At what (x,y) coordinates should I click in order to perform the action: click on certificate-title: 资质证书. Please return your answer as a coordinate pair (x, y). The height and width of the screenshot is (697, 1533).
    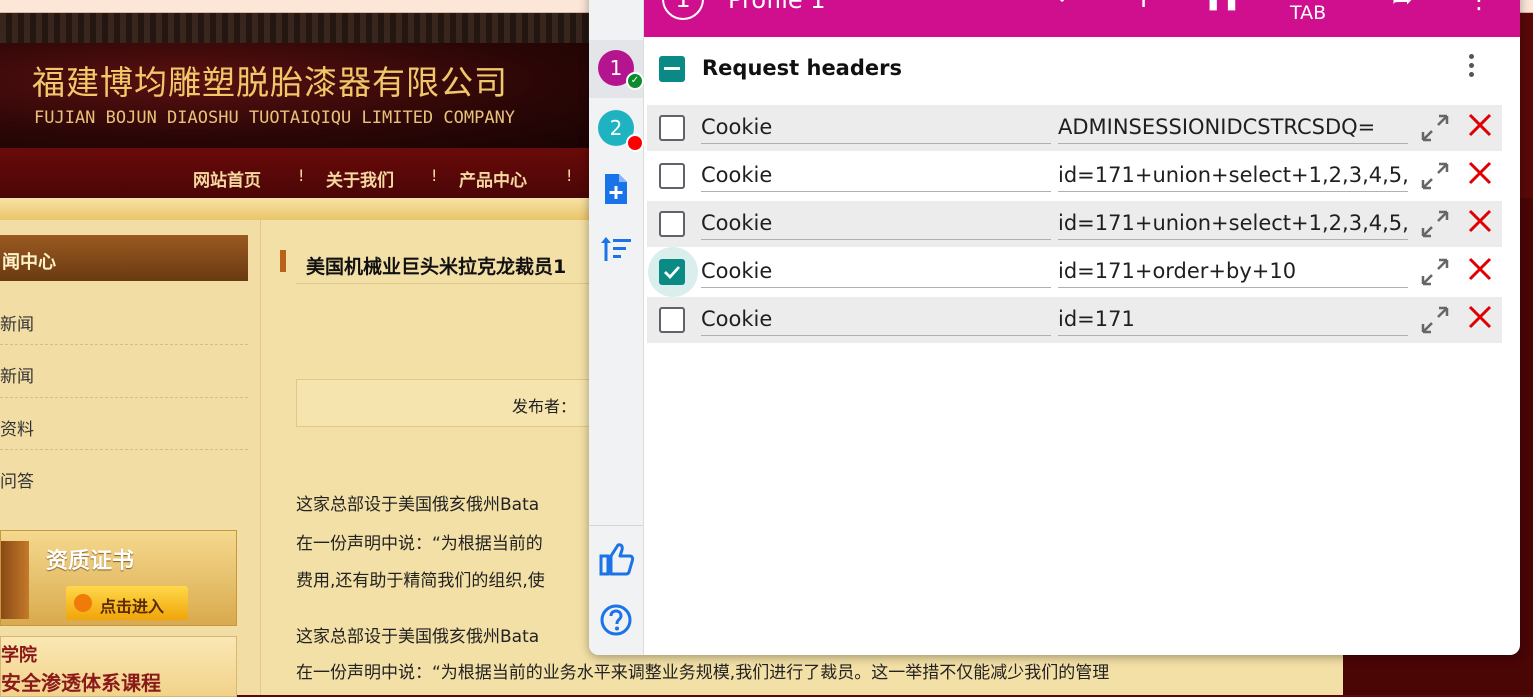
    Looking at the image, I should click on (90, 561).